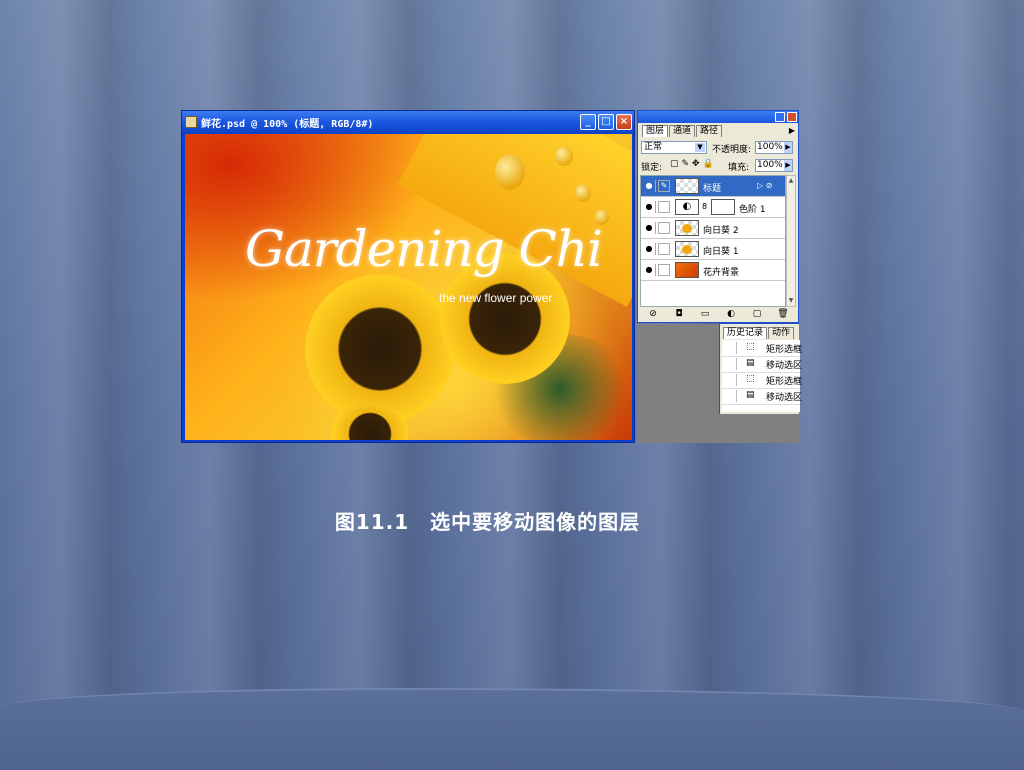 This screenshot has width=1024, height=770. I want to click on history-list: ⬚ 矩形选框 ▤ 移动选区 ⬚ 矩形选框 ▤ 移动选区, so click(762, 376).